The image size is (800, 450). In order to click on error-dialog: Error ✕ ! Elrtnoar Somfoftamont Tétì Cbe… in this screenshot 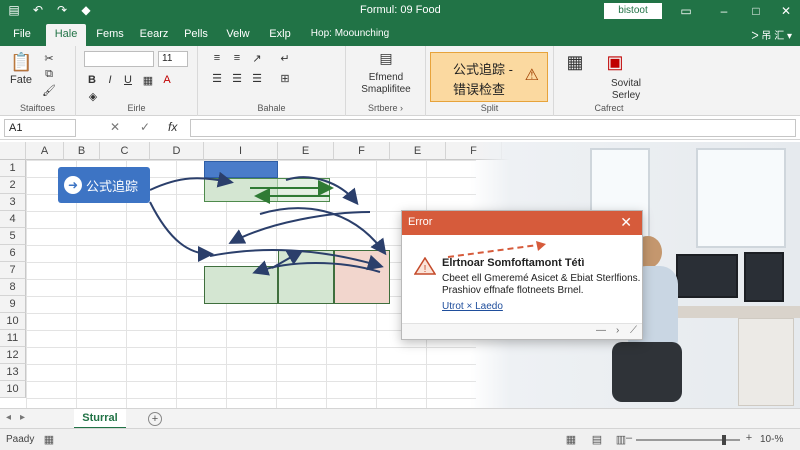, I will do `click(522, 275)`.